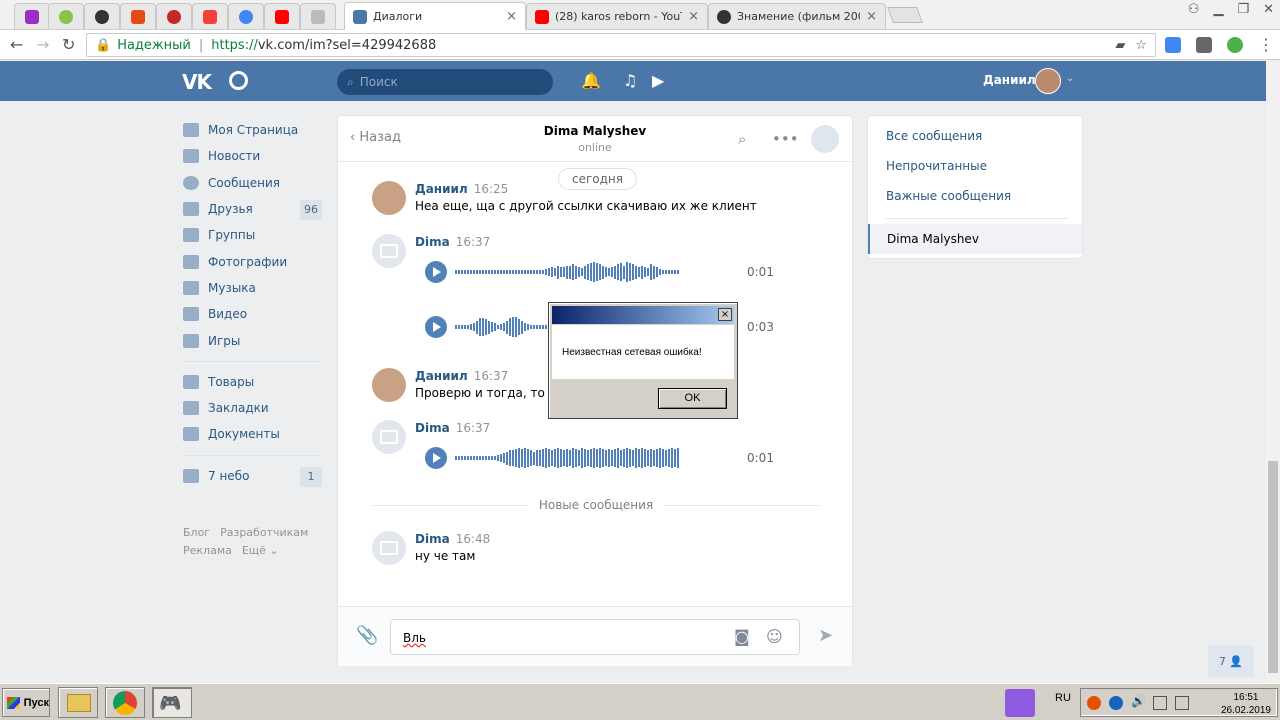  I want to click on explorer-taskbar-button, so click(78, 702).